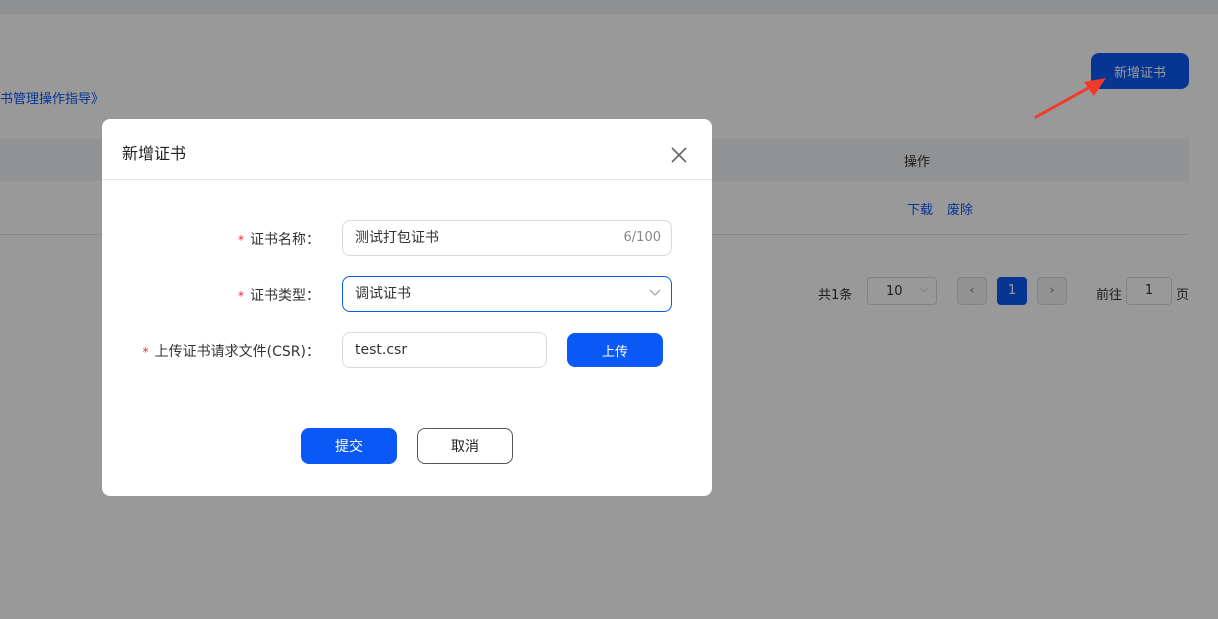  I want to click on dialog-title: 新增证书, so click(154, 153).